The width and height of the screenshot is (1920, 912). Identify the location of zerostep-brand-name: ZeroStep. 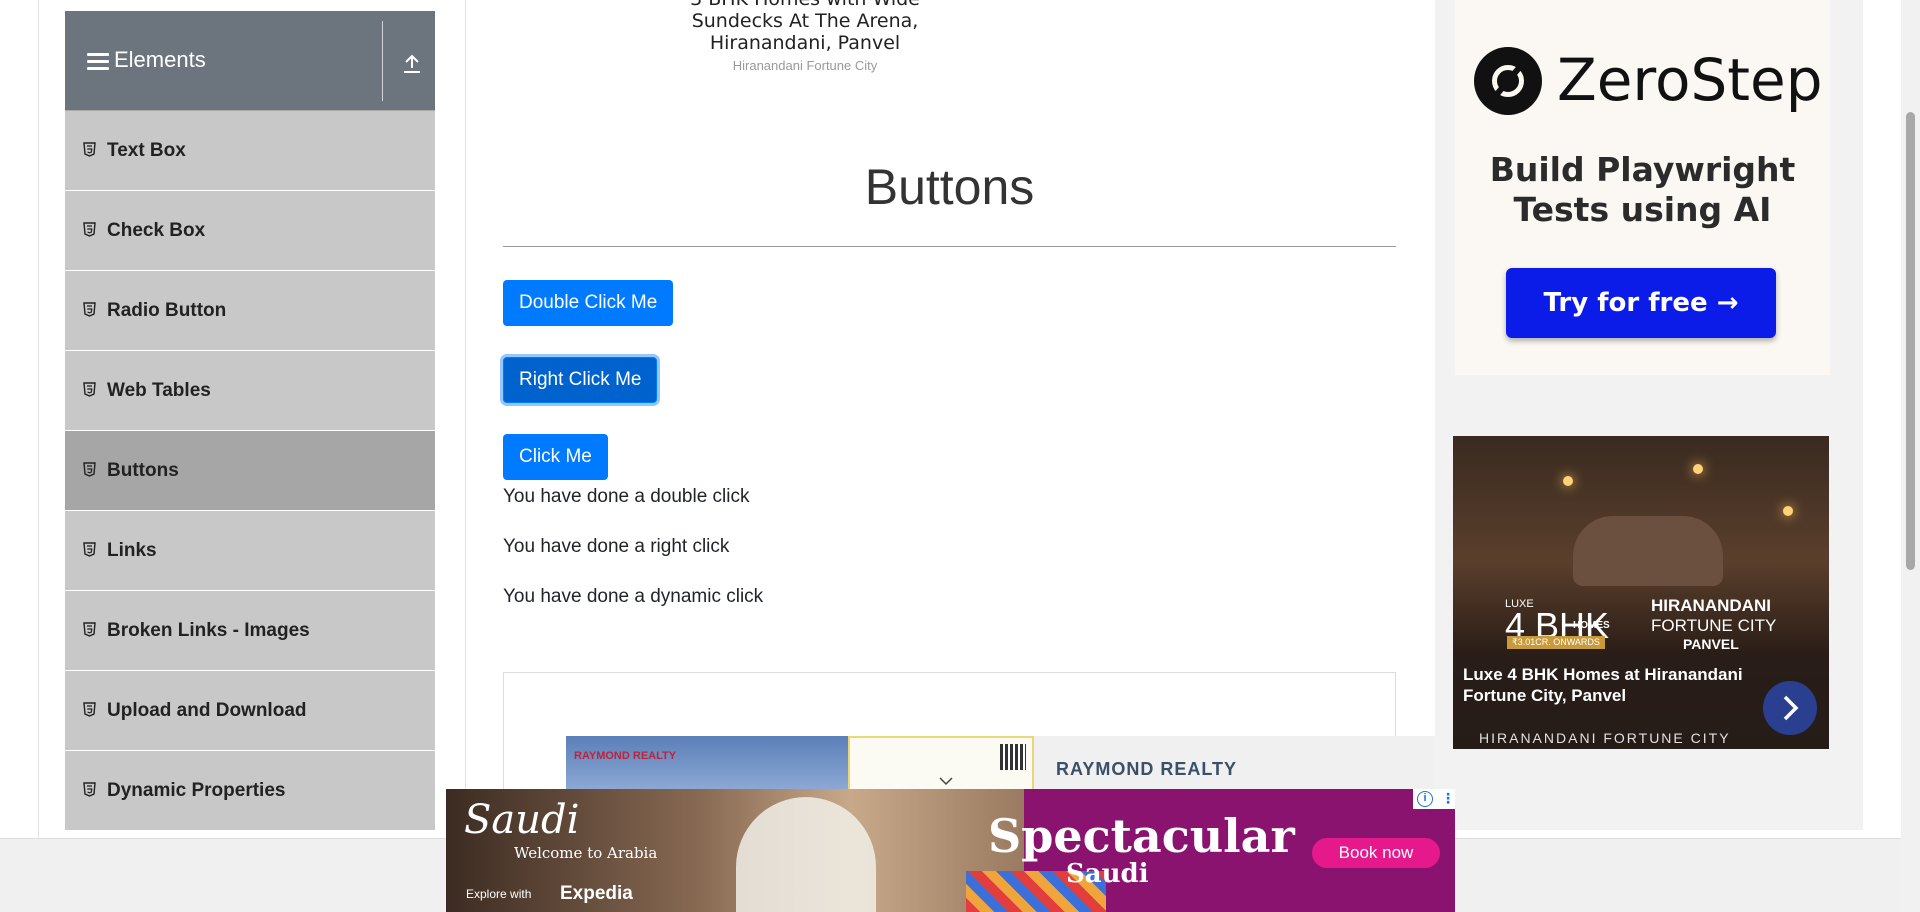
(1690, 80).